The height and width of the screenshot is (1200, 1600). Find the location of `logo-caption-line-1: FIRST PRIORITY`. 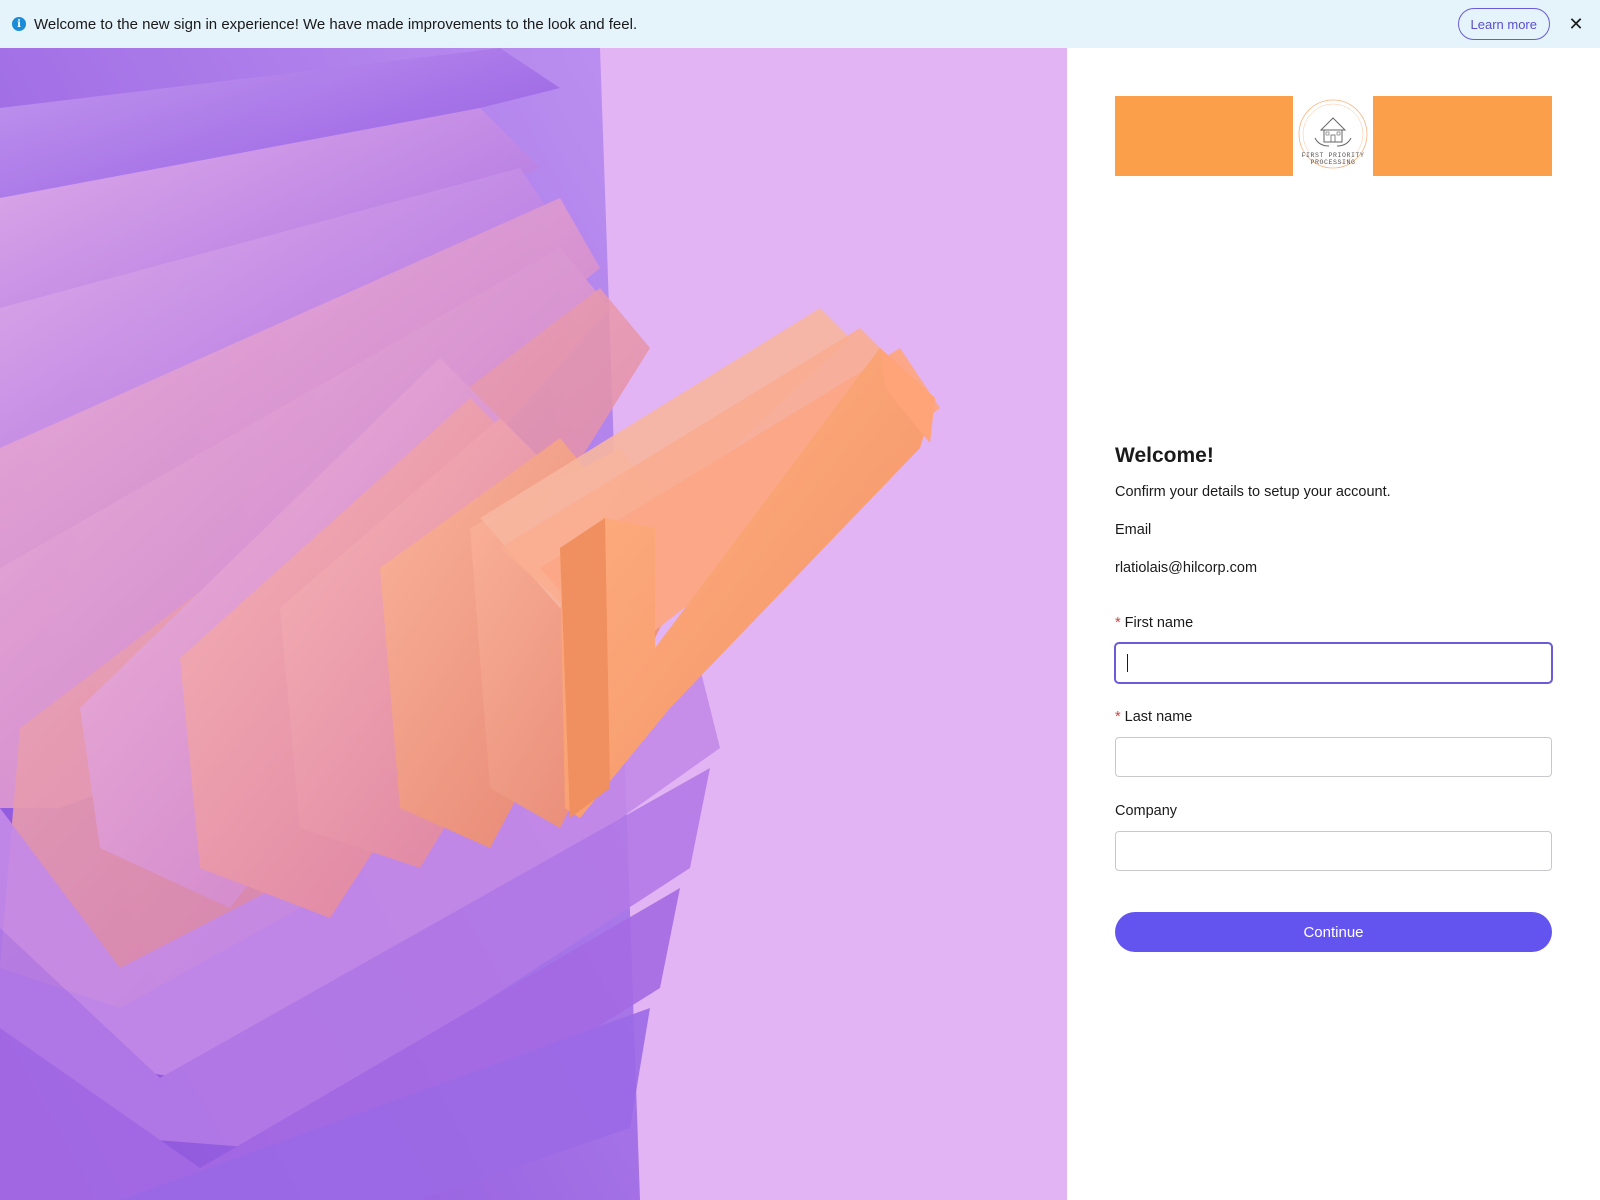

logo-caption-line-1: FIRST PRIORITY is located at coordinates (1333, 155).